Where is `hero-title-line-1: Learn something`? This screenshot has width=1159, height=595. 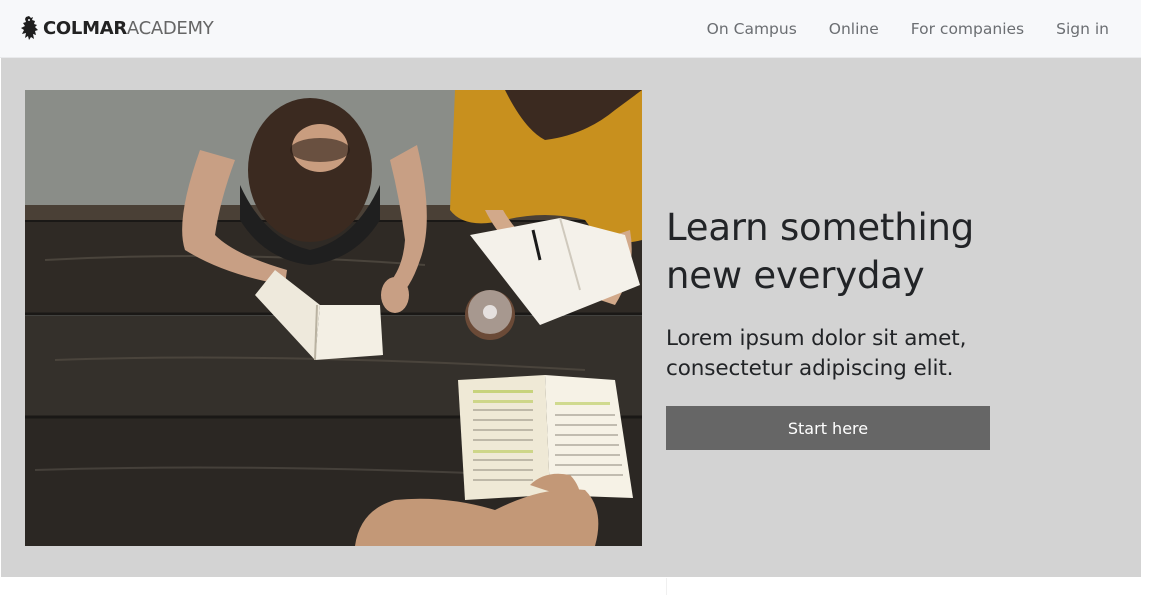
hero-title-line-1: Learn something is located at coordinates (820, 227).